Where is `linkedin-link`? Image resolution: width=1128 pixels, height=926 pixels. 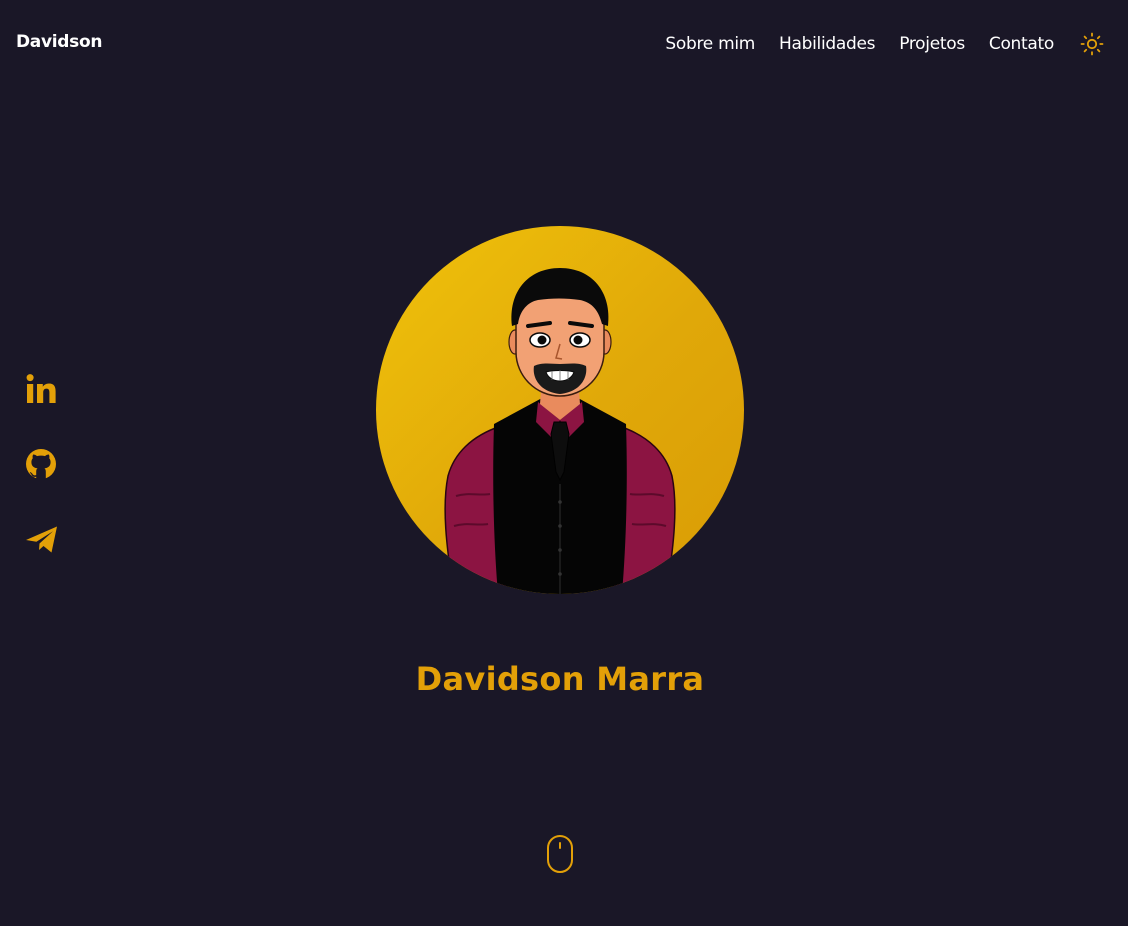 linkedin-link is located at coordinates (42, 390).